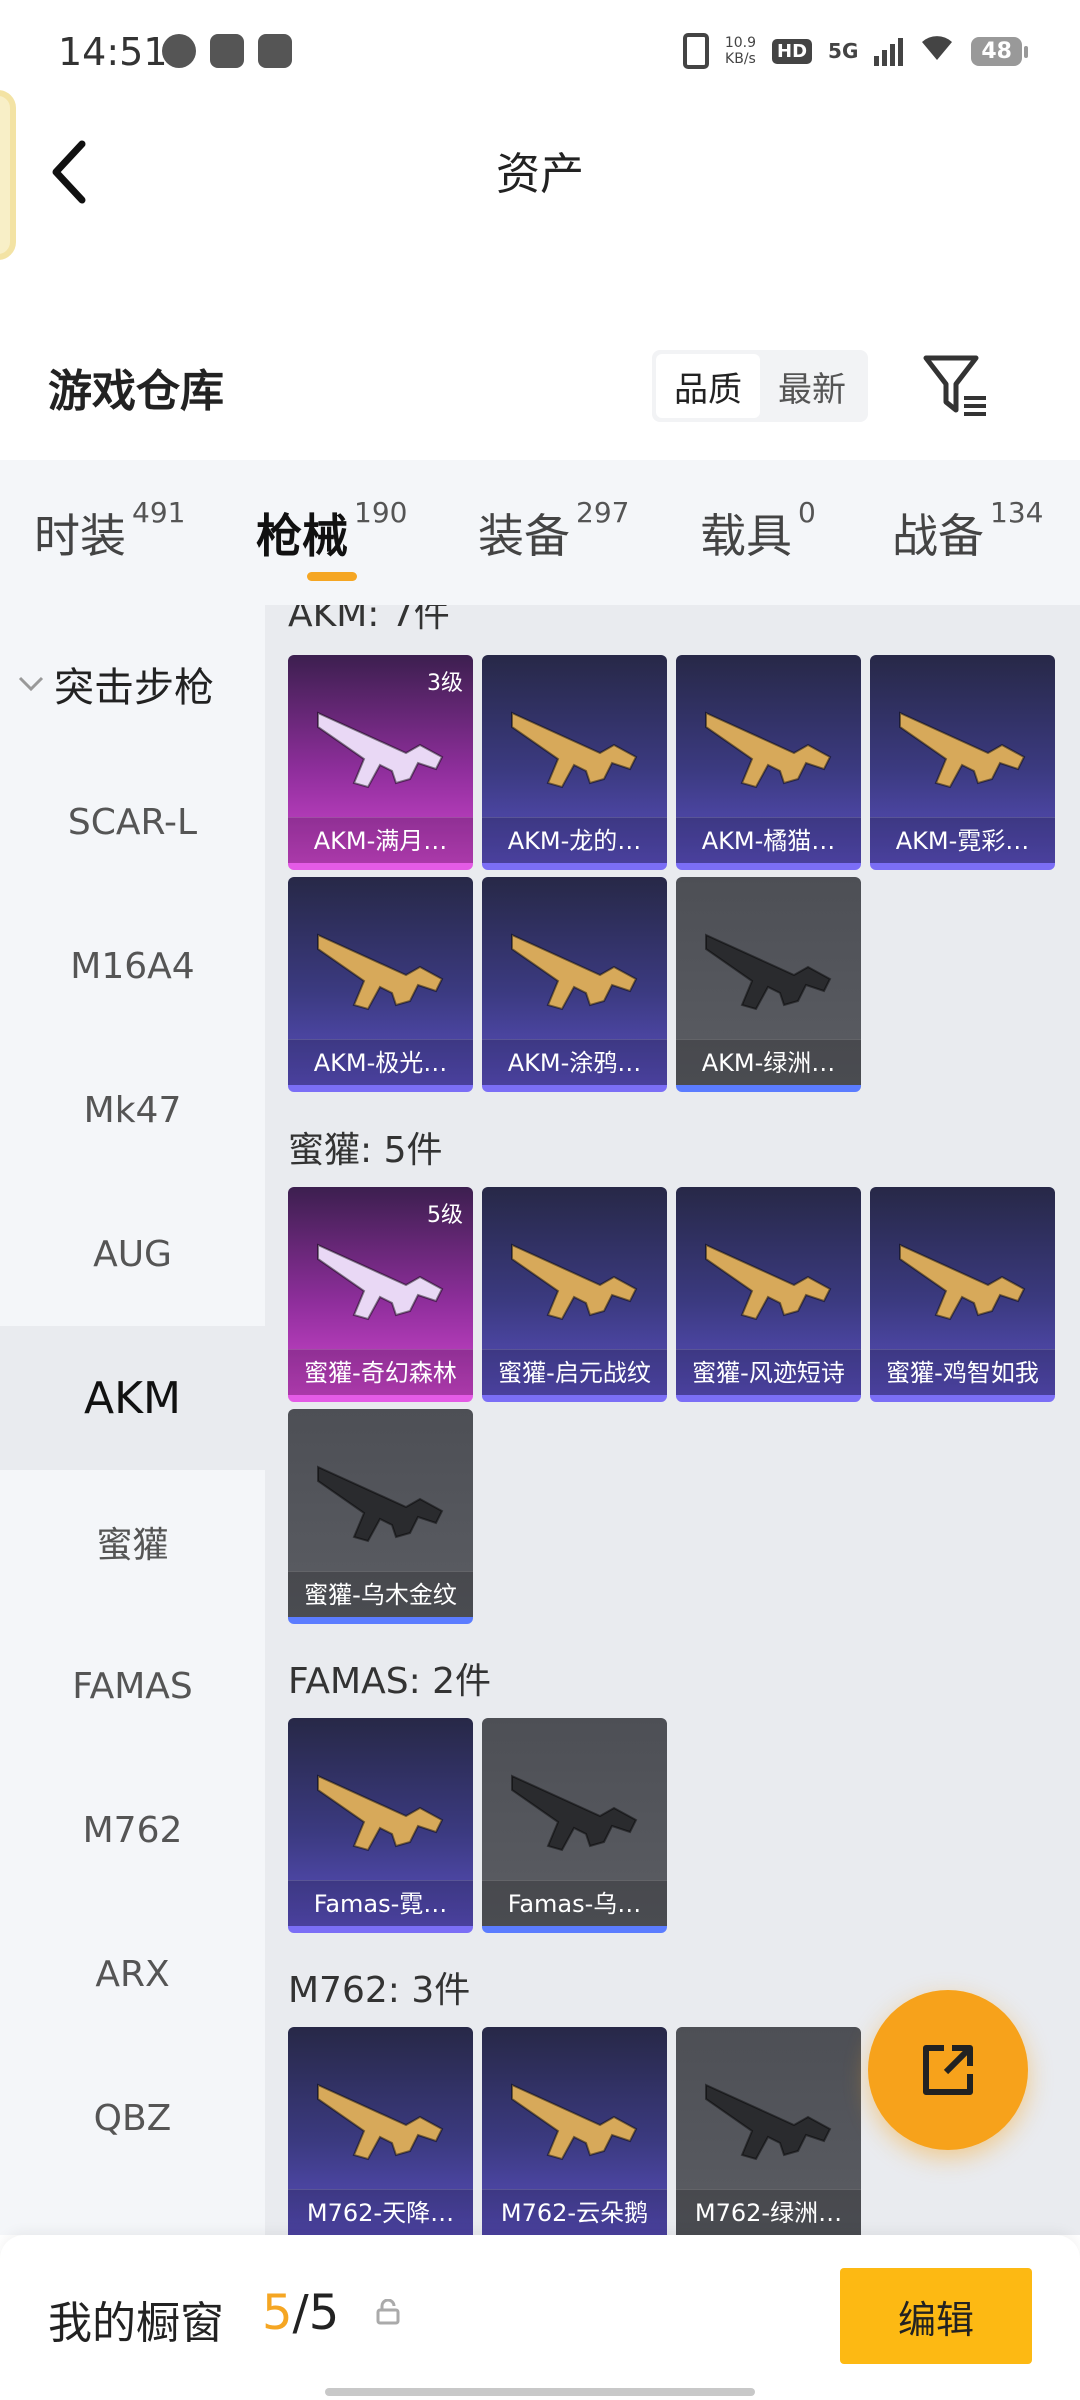 Image resolution: width=1080 pixels, height=2400 pixels. What do you see at coordinates (889, 51) in the screenshot?
I see `signal-icon` at bounding box center [889, 51].